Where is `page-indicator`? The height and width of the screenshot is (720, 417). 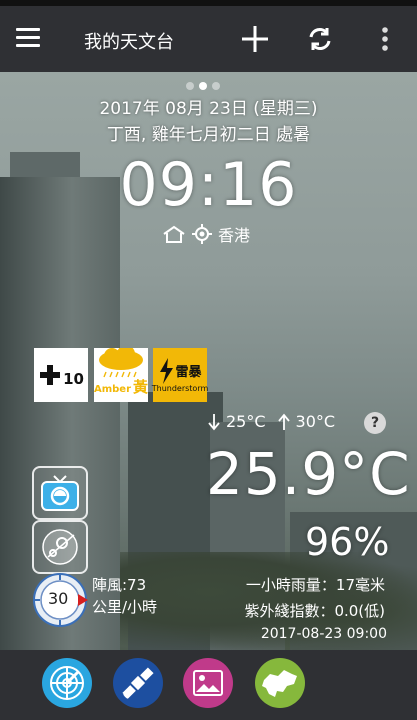 page-indicator is located at coordinates (203, 86).